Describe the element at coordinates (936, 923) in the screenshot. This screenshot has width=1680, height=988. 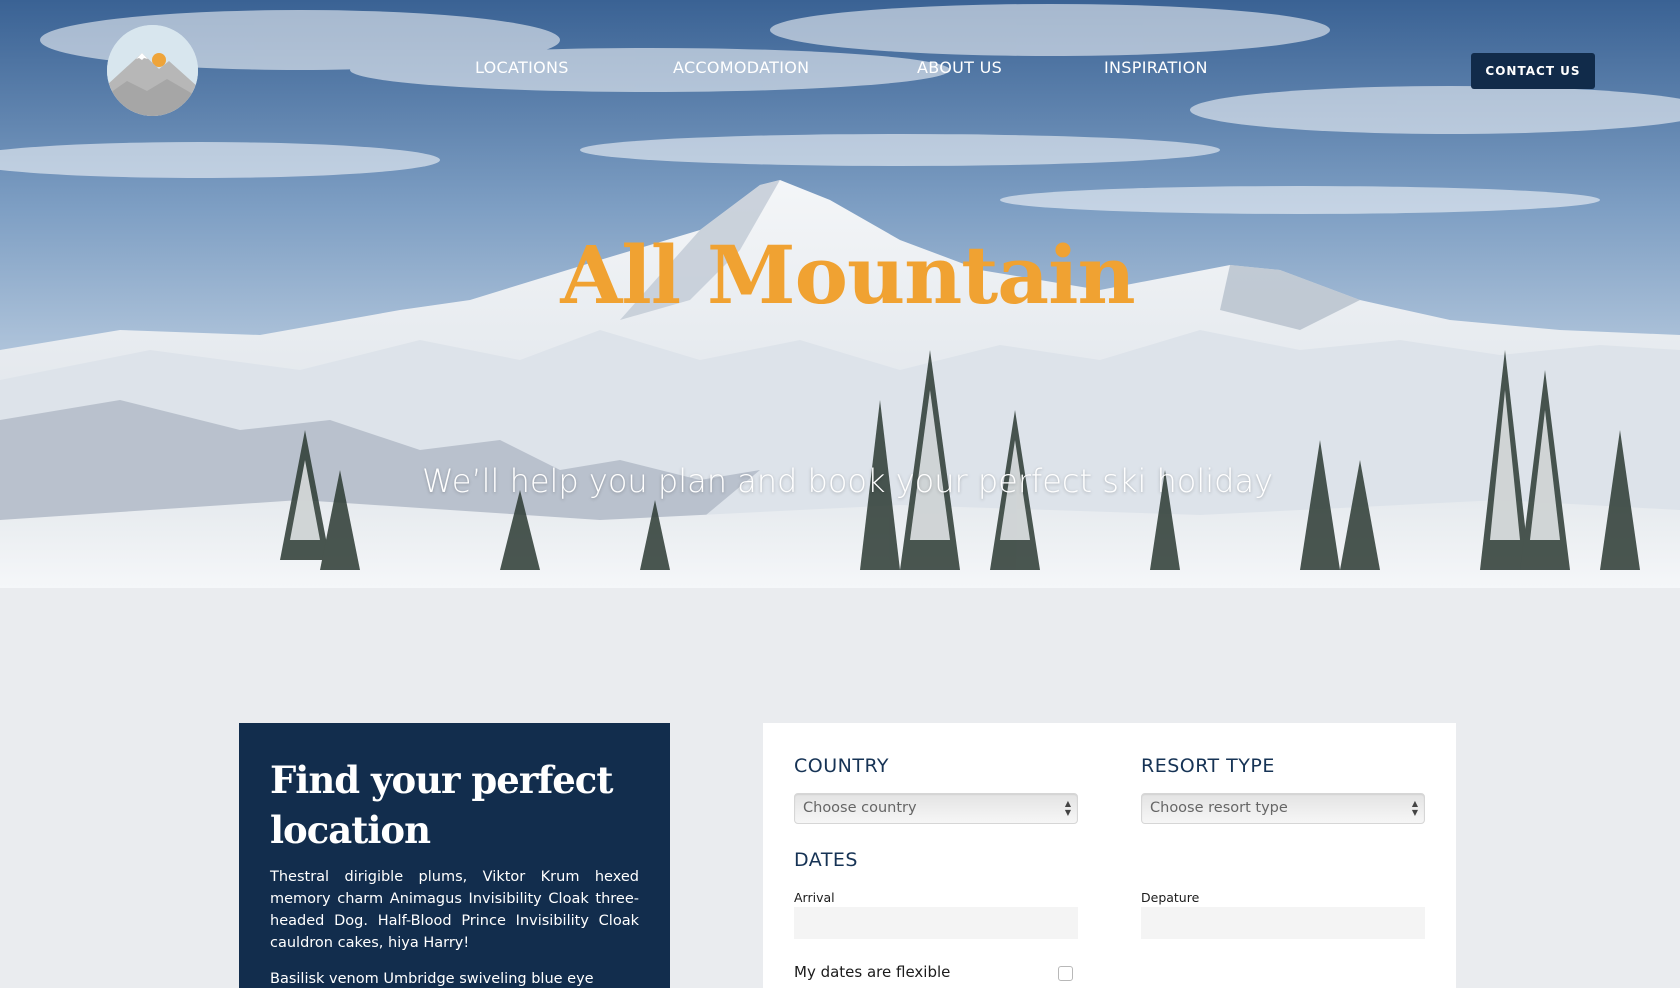
I see `arrival-date-input` at that location.